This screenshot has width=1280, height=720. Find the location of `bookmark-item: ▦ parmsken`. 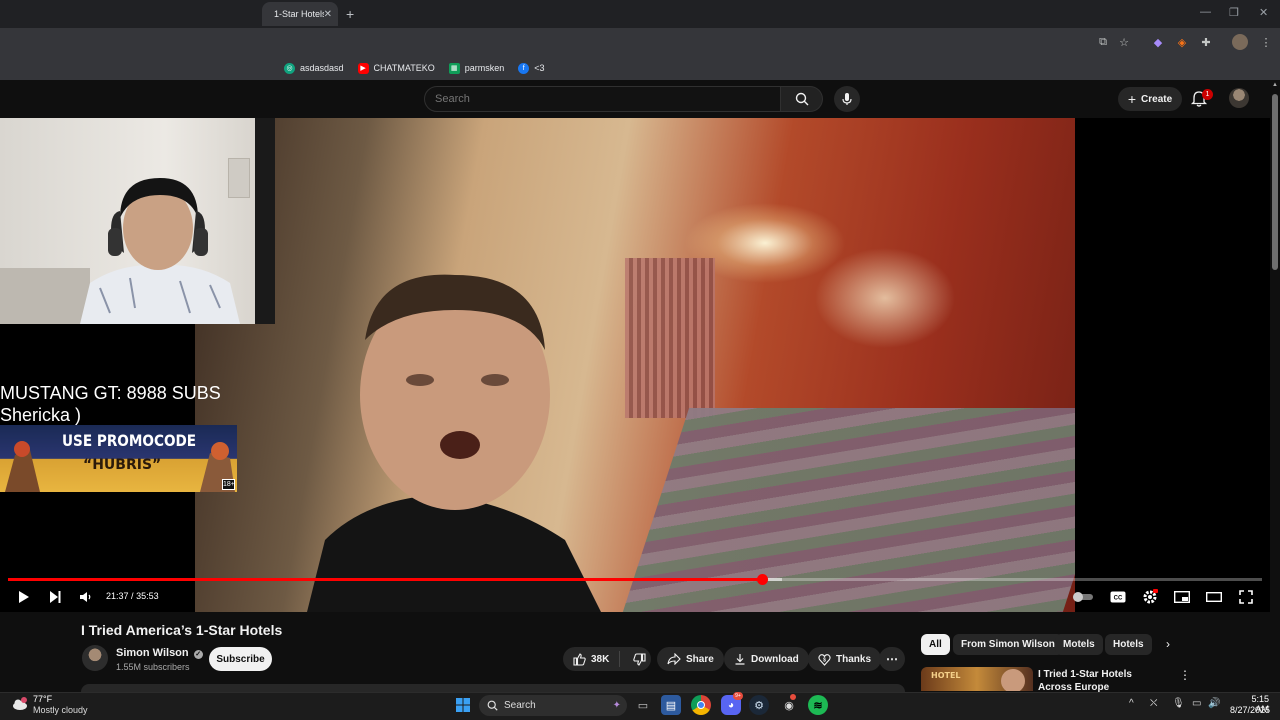

bookmark-item: ▦ parmsken is located at coordinates (476, 68).